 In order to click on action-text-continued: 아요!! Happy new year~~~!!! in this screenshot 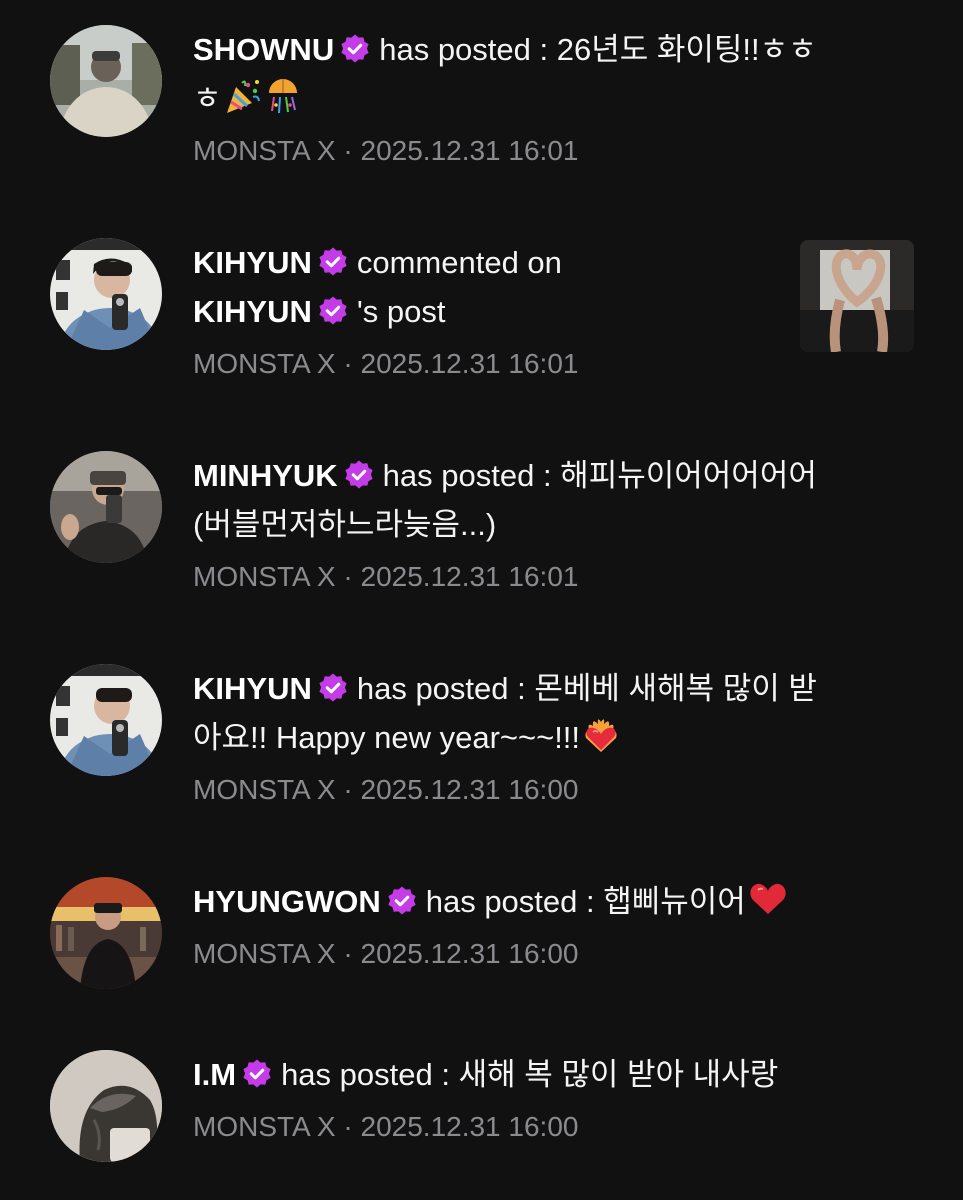, I will do `click(387, 737)`.